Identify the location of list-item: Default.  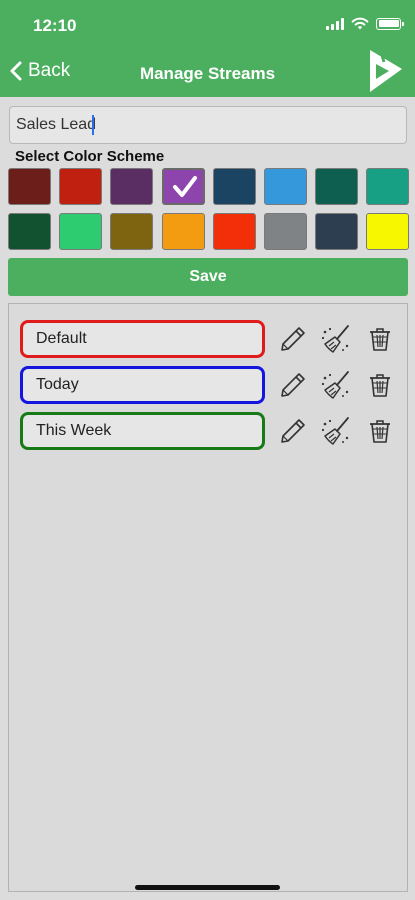
(210, 339).